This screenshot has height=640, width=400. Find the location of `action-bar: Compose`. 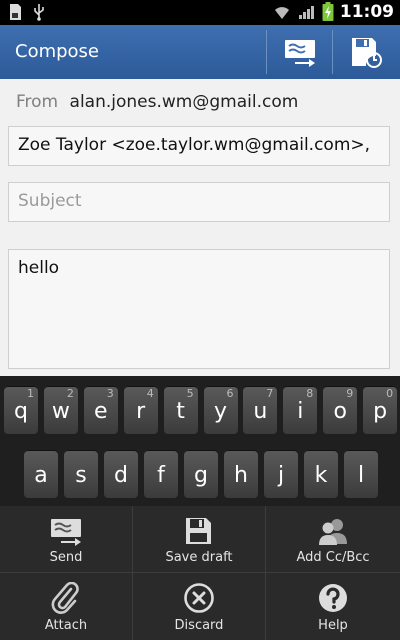

action-bar: Compose is located at coordinates (200, 52).